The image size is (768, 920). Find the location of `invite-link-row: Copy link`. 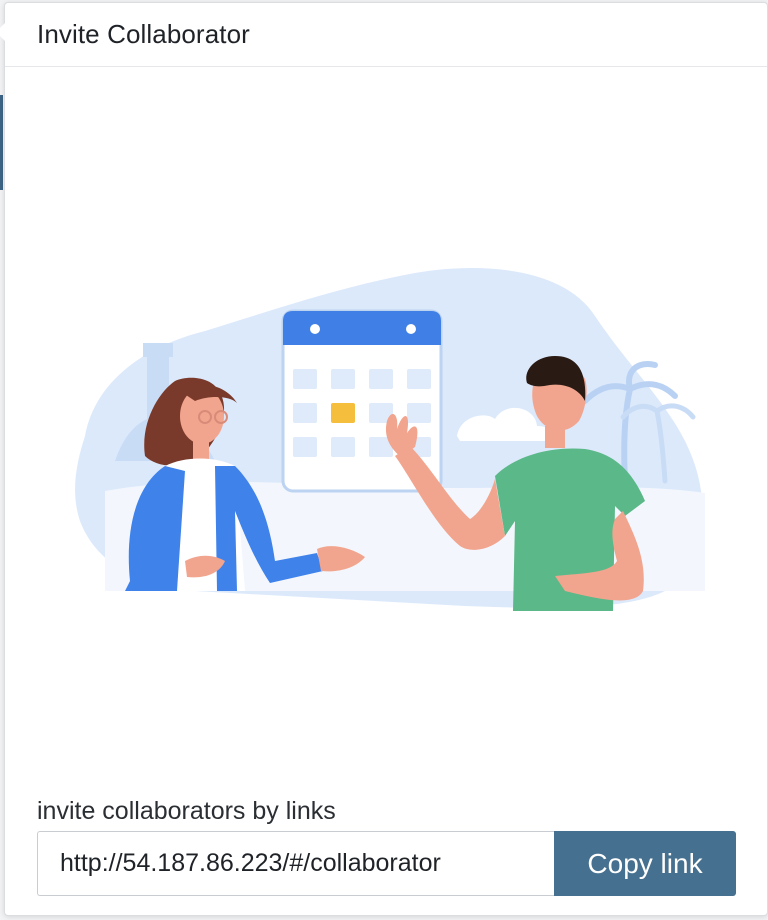

invite-link-row: Copy link is located at coordinates (386, 863).